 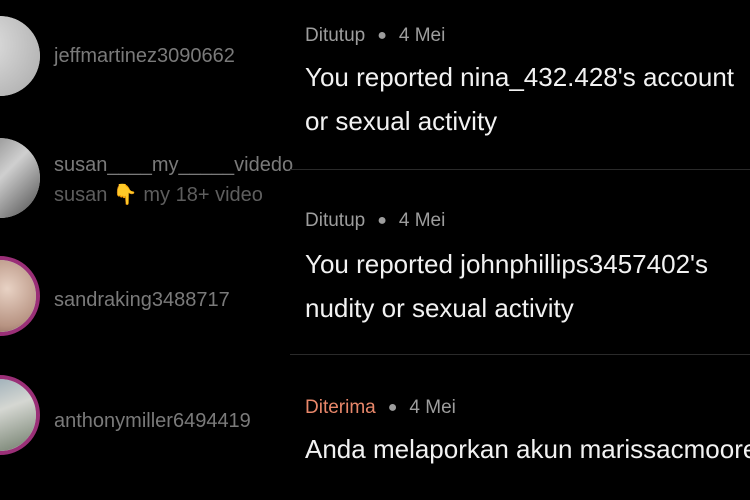 What do you see at coordinates (401, 121) in the screenshot?
I see `report-message-line: or sexual activity` at bounding box center [401, 121].